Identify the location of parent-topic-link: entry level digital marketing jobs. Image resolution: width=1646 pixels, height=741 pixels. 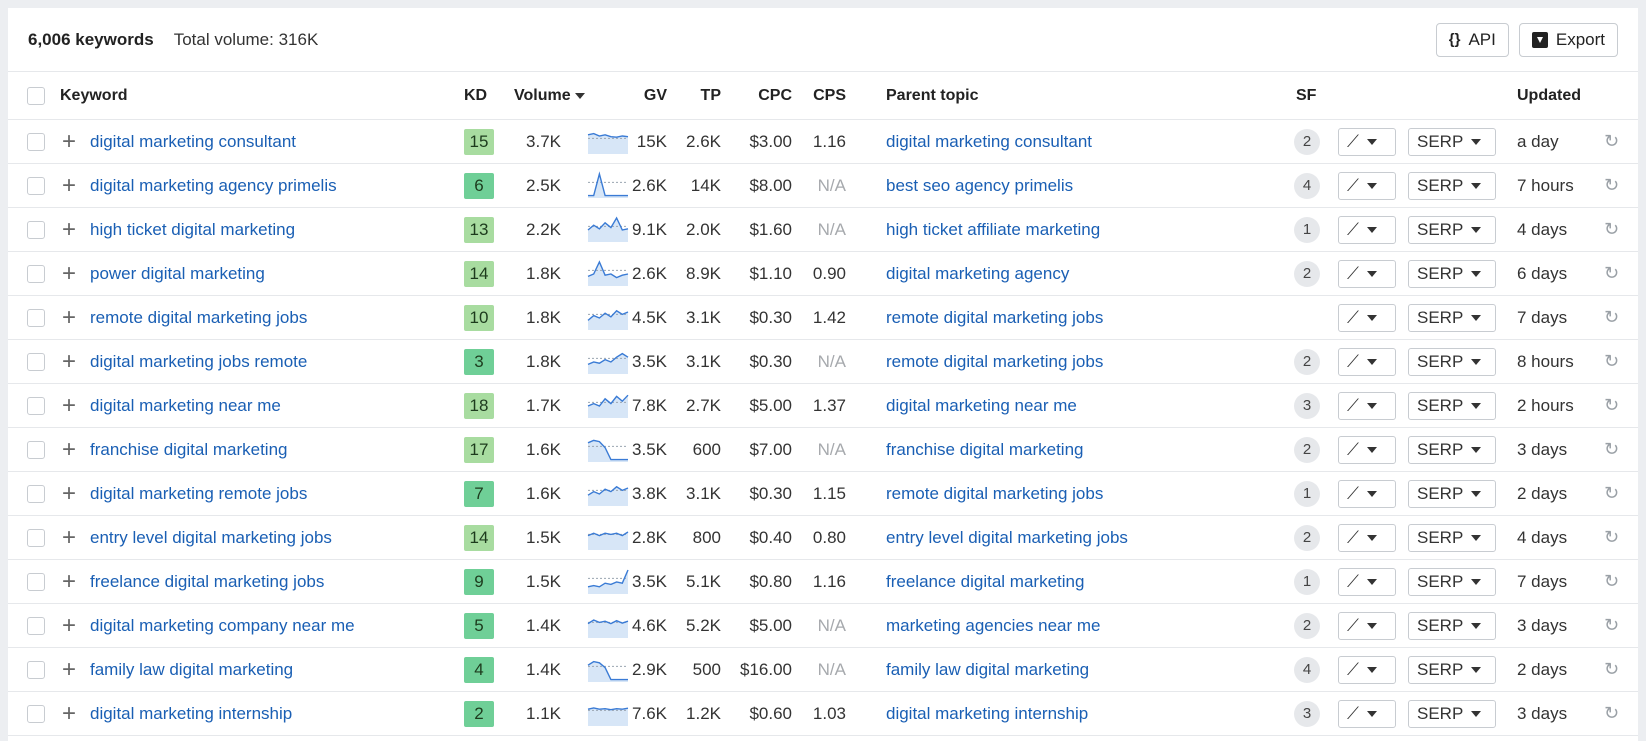
(1007, 537).